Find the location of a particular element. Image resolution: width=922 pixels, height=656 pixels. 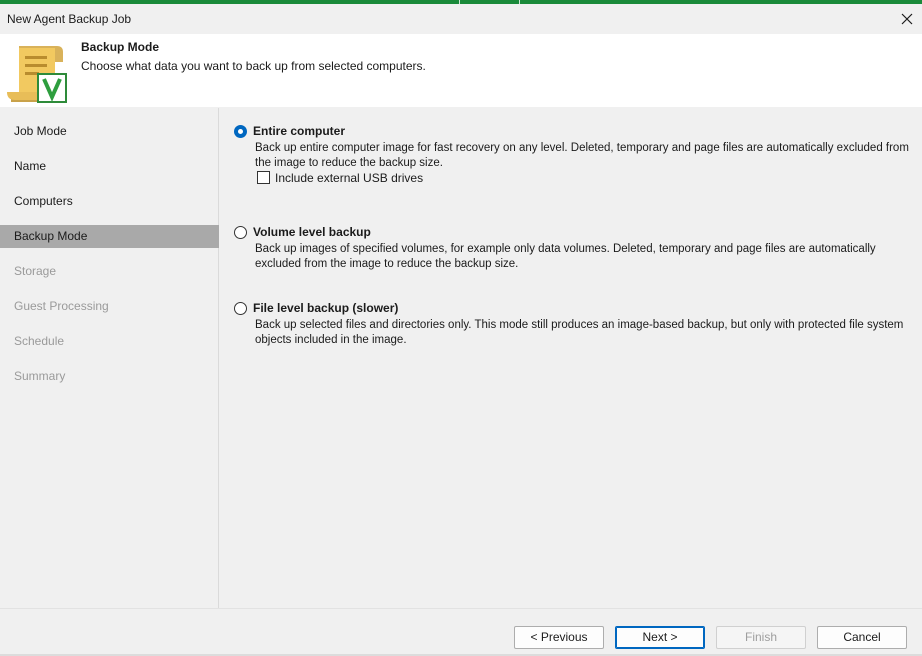

volume-level-radio is located at coordinates (240, 232).